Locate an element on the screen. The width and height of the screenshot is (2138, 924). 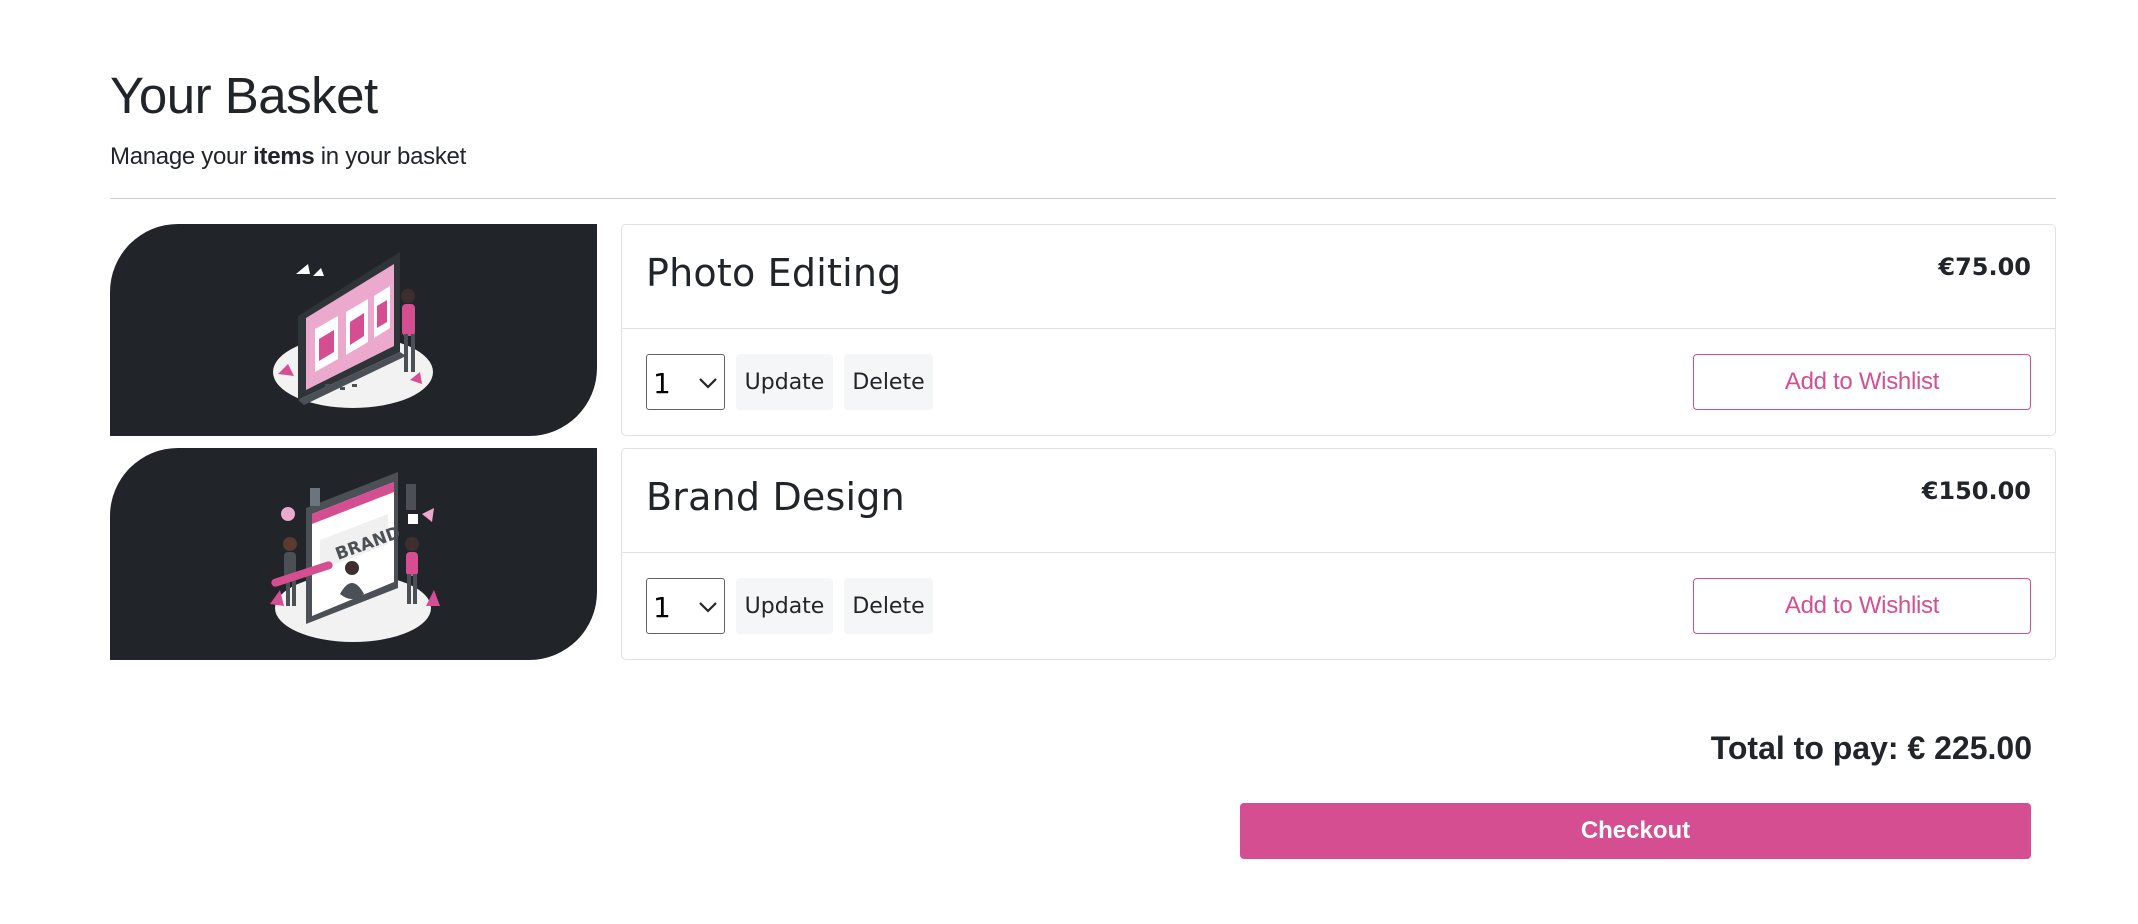
item-card-header: Photo Editing €75.00 is located at coordinates (1338, 277).